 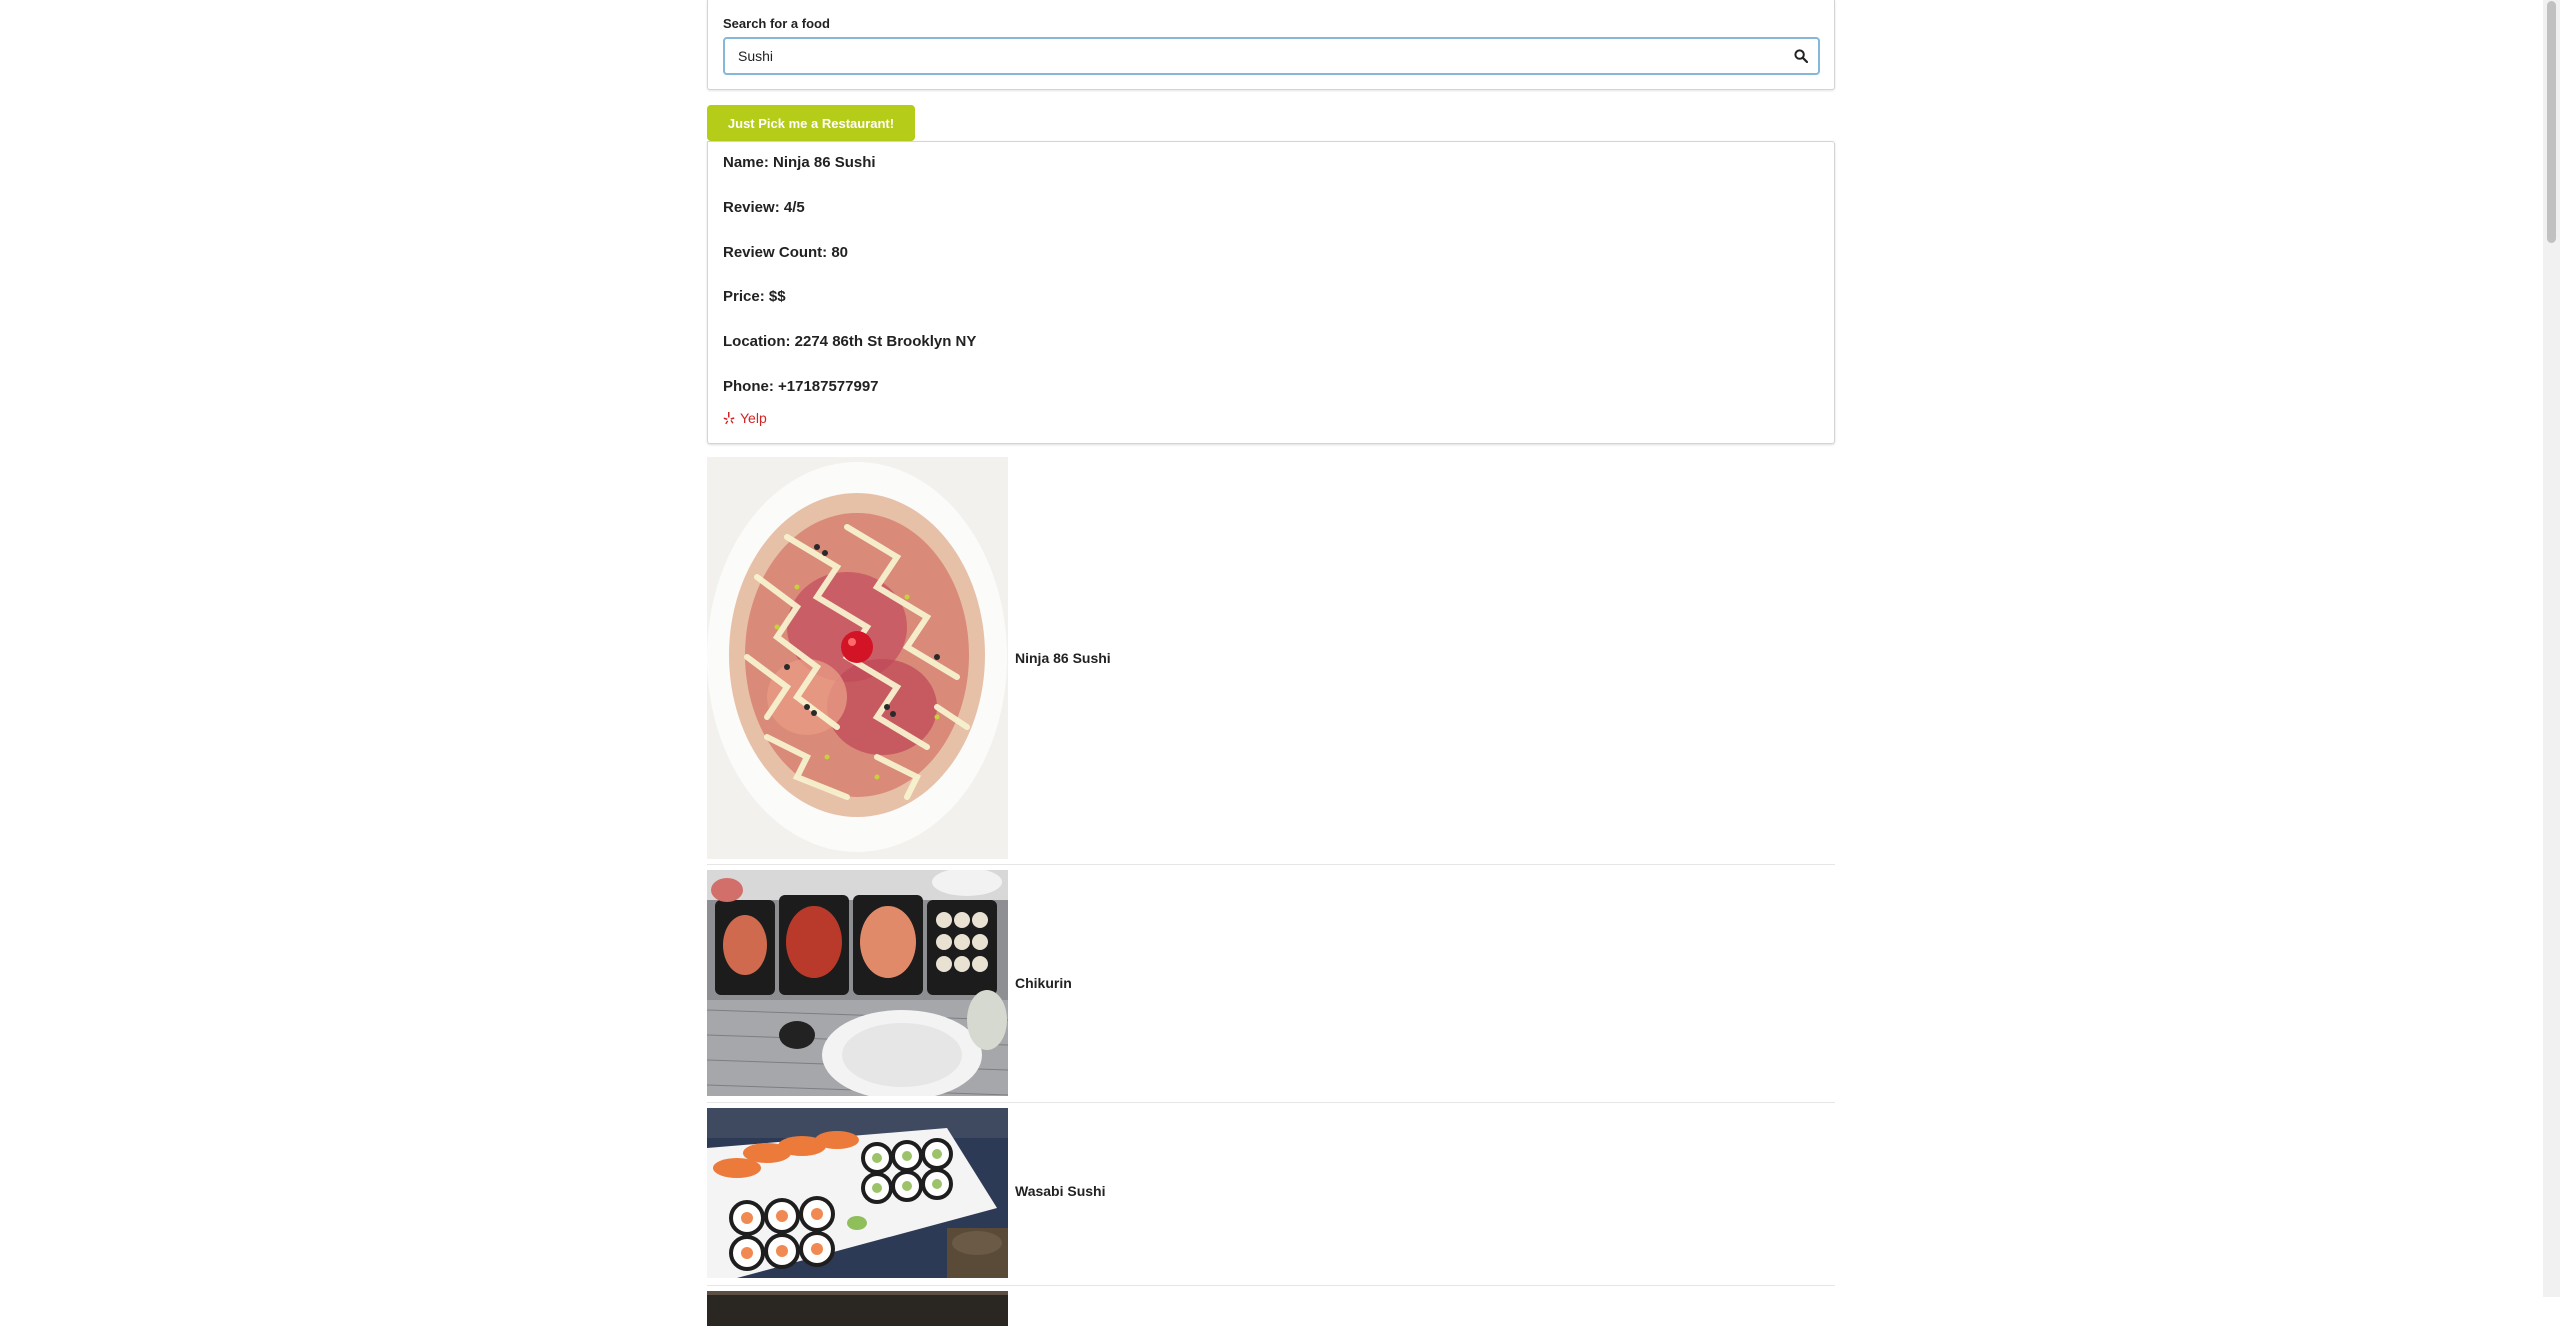 What do you see at coordinates (1060, 1191) in the screenshot?
I see `result-name: Wasabi Sushi` at bounding box center [1060, 1191].